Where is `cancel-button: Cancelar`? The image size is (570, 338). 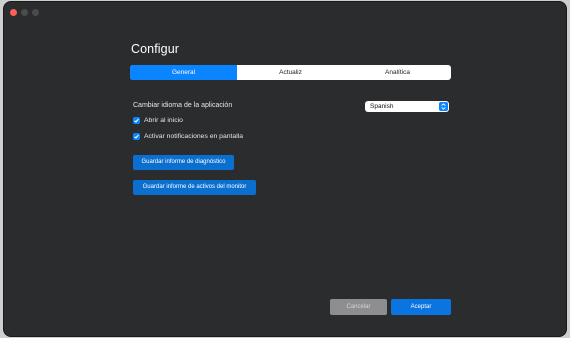
cancel-button: Cancelar is located at coordinates (358, 307).